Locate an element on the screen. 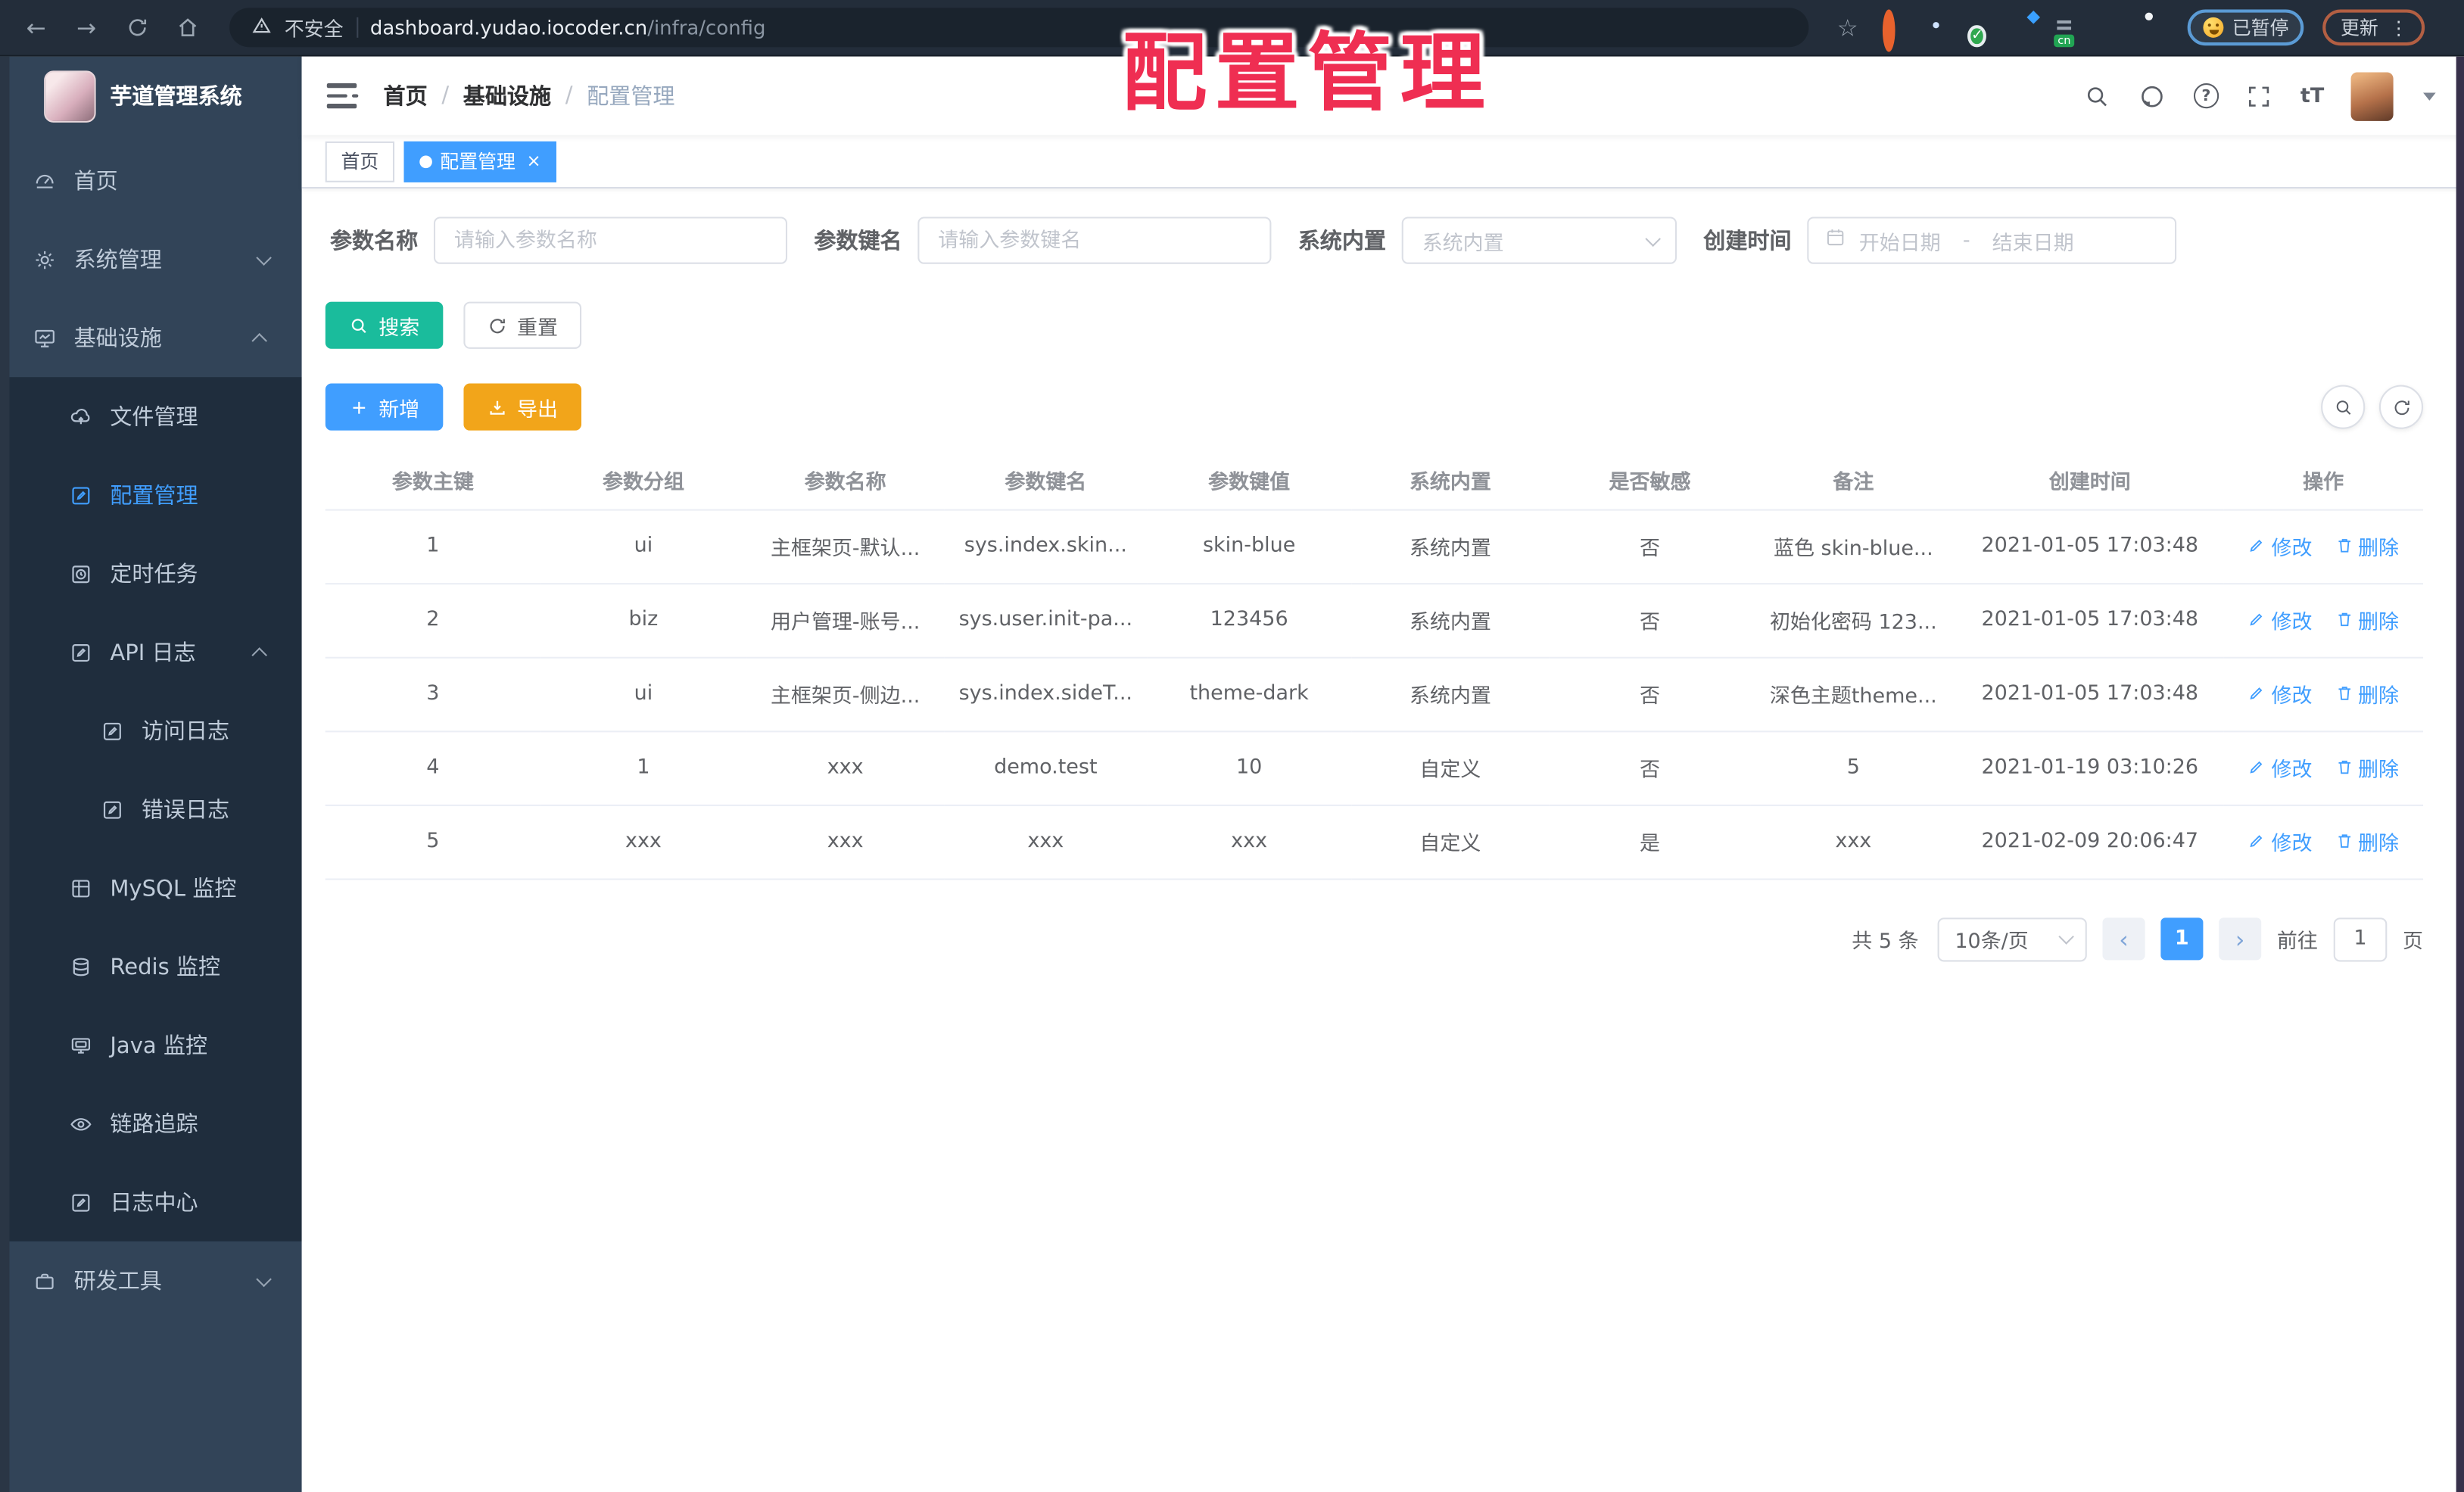 The height and width of the screenshot is (1492, 2464). page-size-value: 10条/页 is located at coordinates (1992, 942).